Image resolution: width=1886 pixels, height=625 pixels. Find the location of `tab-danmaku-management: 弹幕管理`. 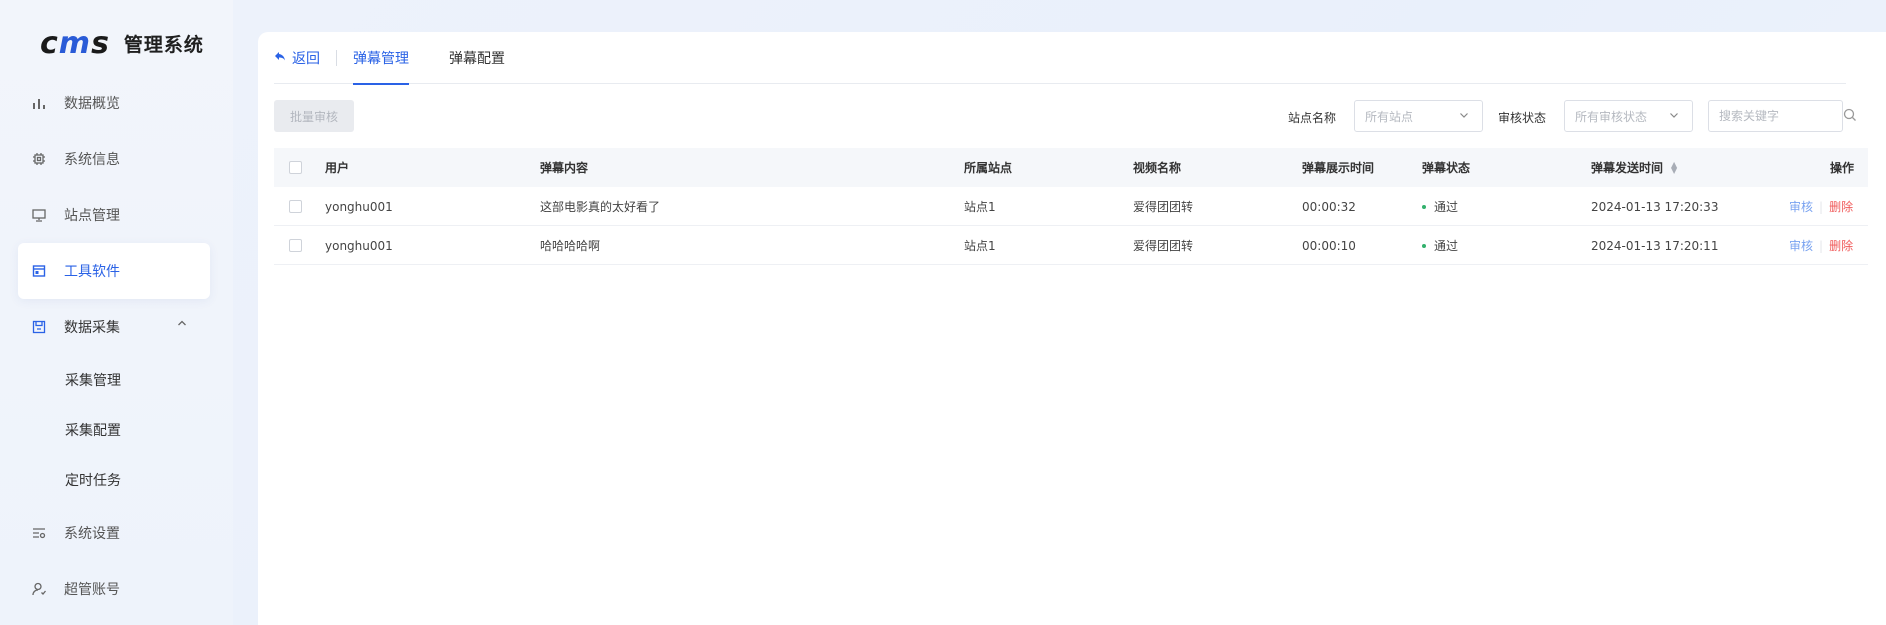

tab-danmaku-management: 弹幕管理 is located at coordinates (381, 58).